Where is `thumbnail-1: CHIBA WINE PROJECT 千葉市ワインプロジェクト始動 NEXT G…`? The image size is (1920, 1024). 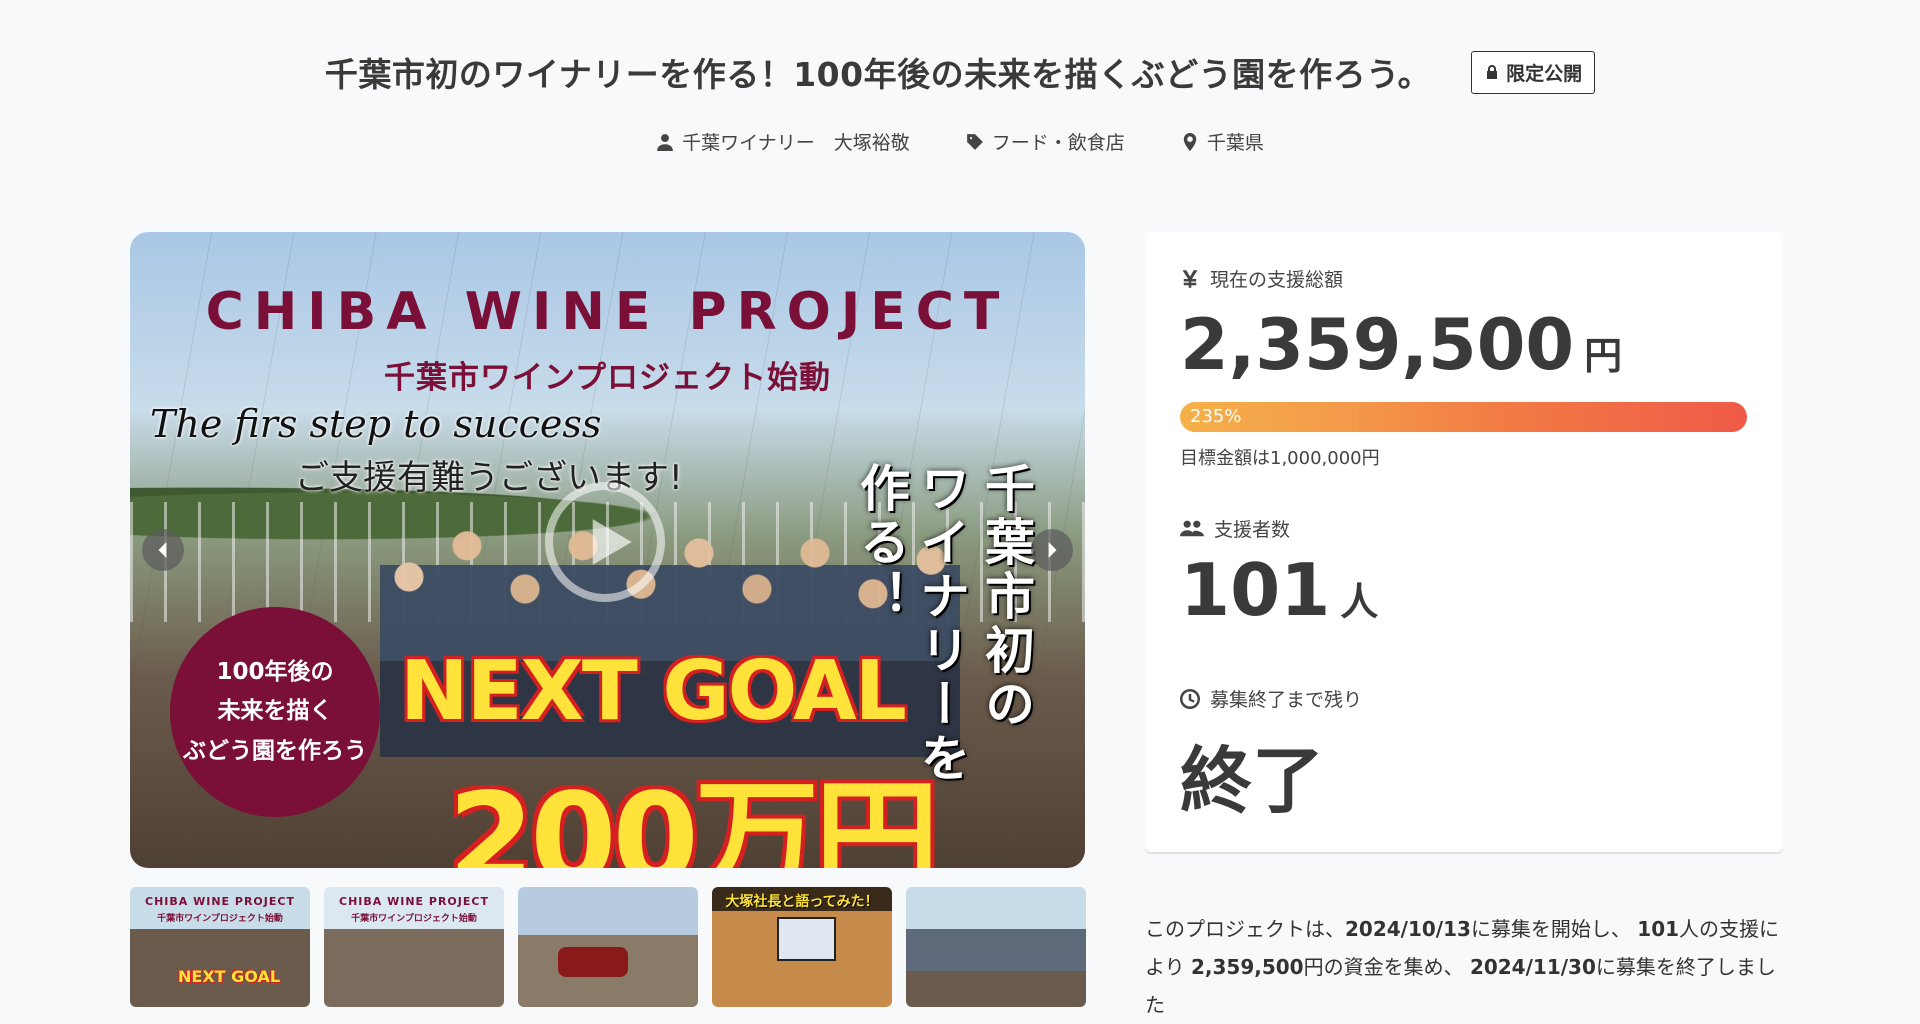
thumbnail-1: CHIBA WINE PROJECT 千葉市ワインプロジェクト始動 NEXT G… is located at coordinates (220, 947).